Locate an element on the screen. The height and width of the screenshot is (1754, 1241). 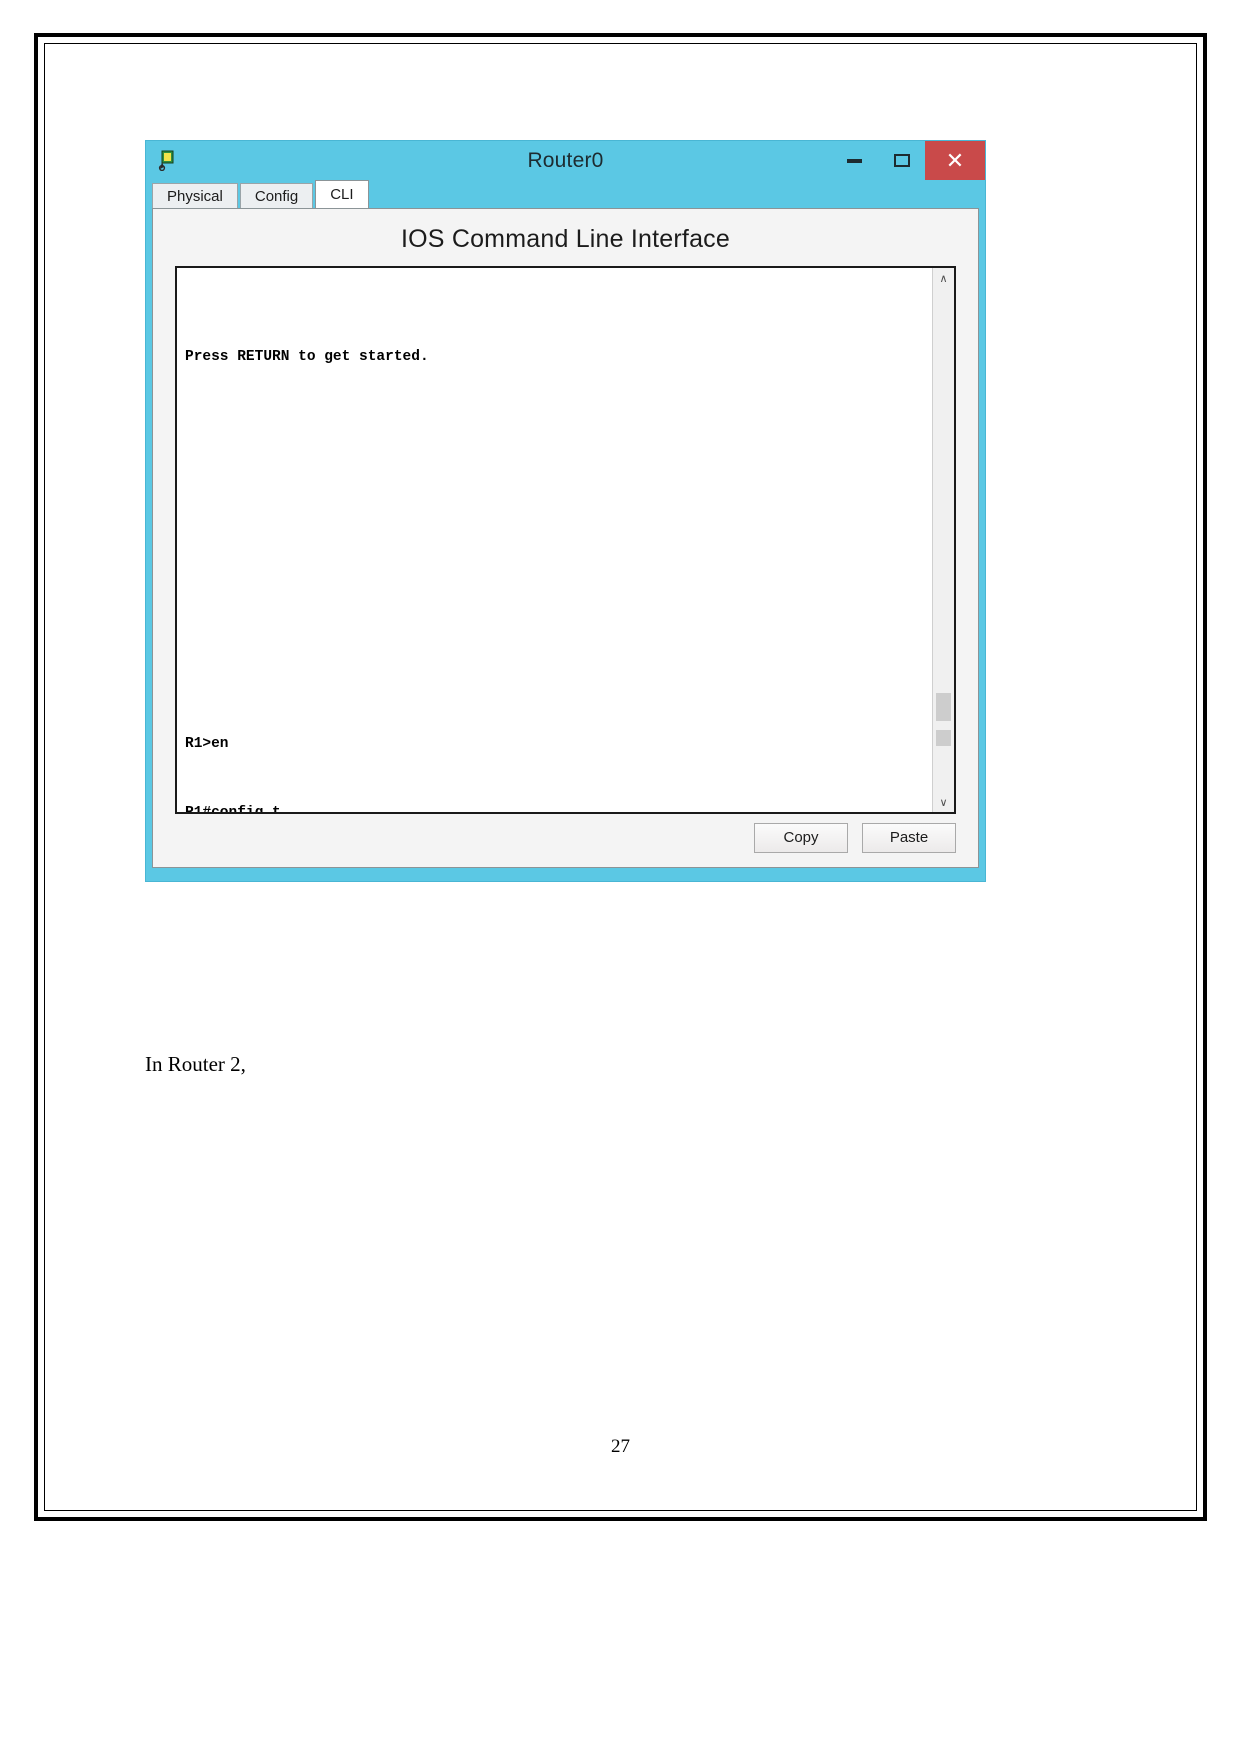
scrollbar-thumb-secondary is located at coordinates (943, 738).